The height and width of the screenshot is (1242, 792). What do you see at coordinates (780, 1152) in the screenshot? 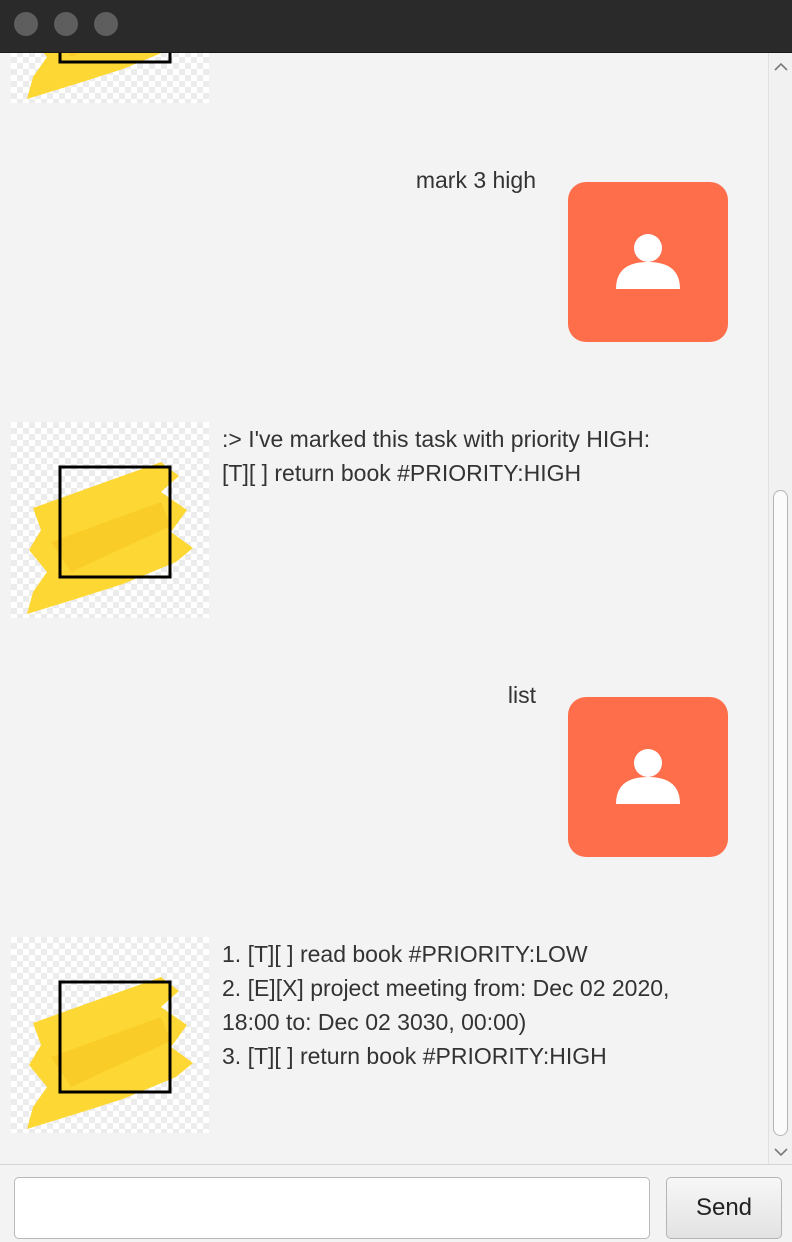
I see `scroll-down-arrow-icon` at bounding box center [780, 1152].